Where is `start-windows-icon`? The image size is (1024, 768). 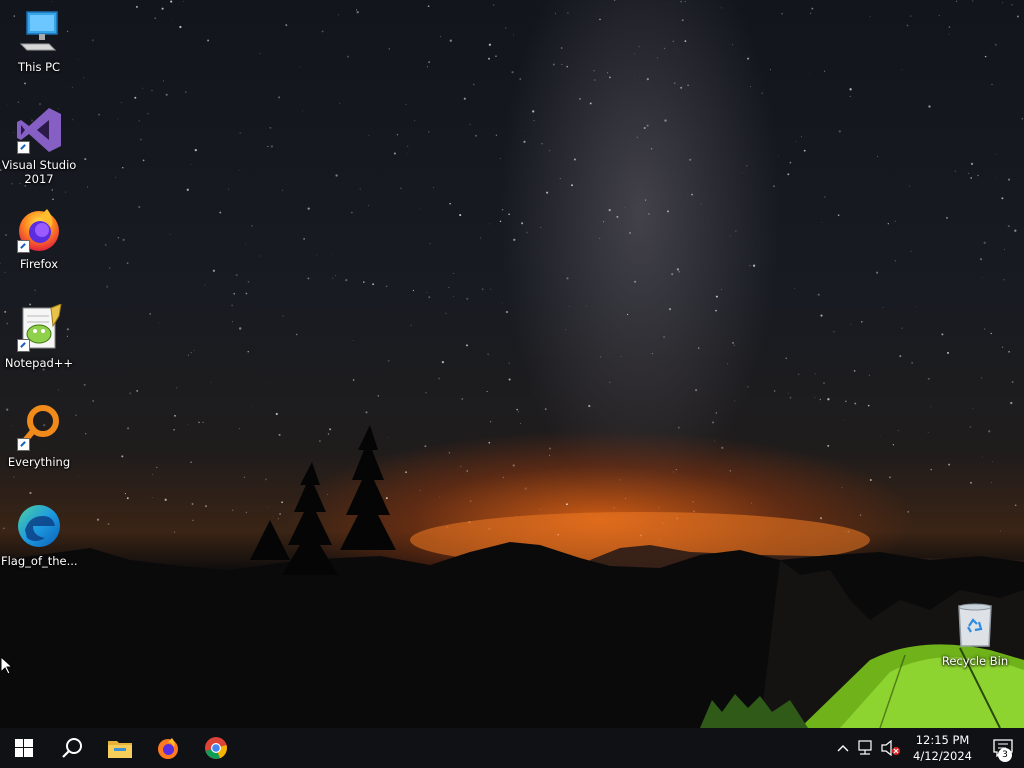
start-windows-icon is located at coordinates (24, 748).